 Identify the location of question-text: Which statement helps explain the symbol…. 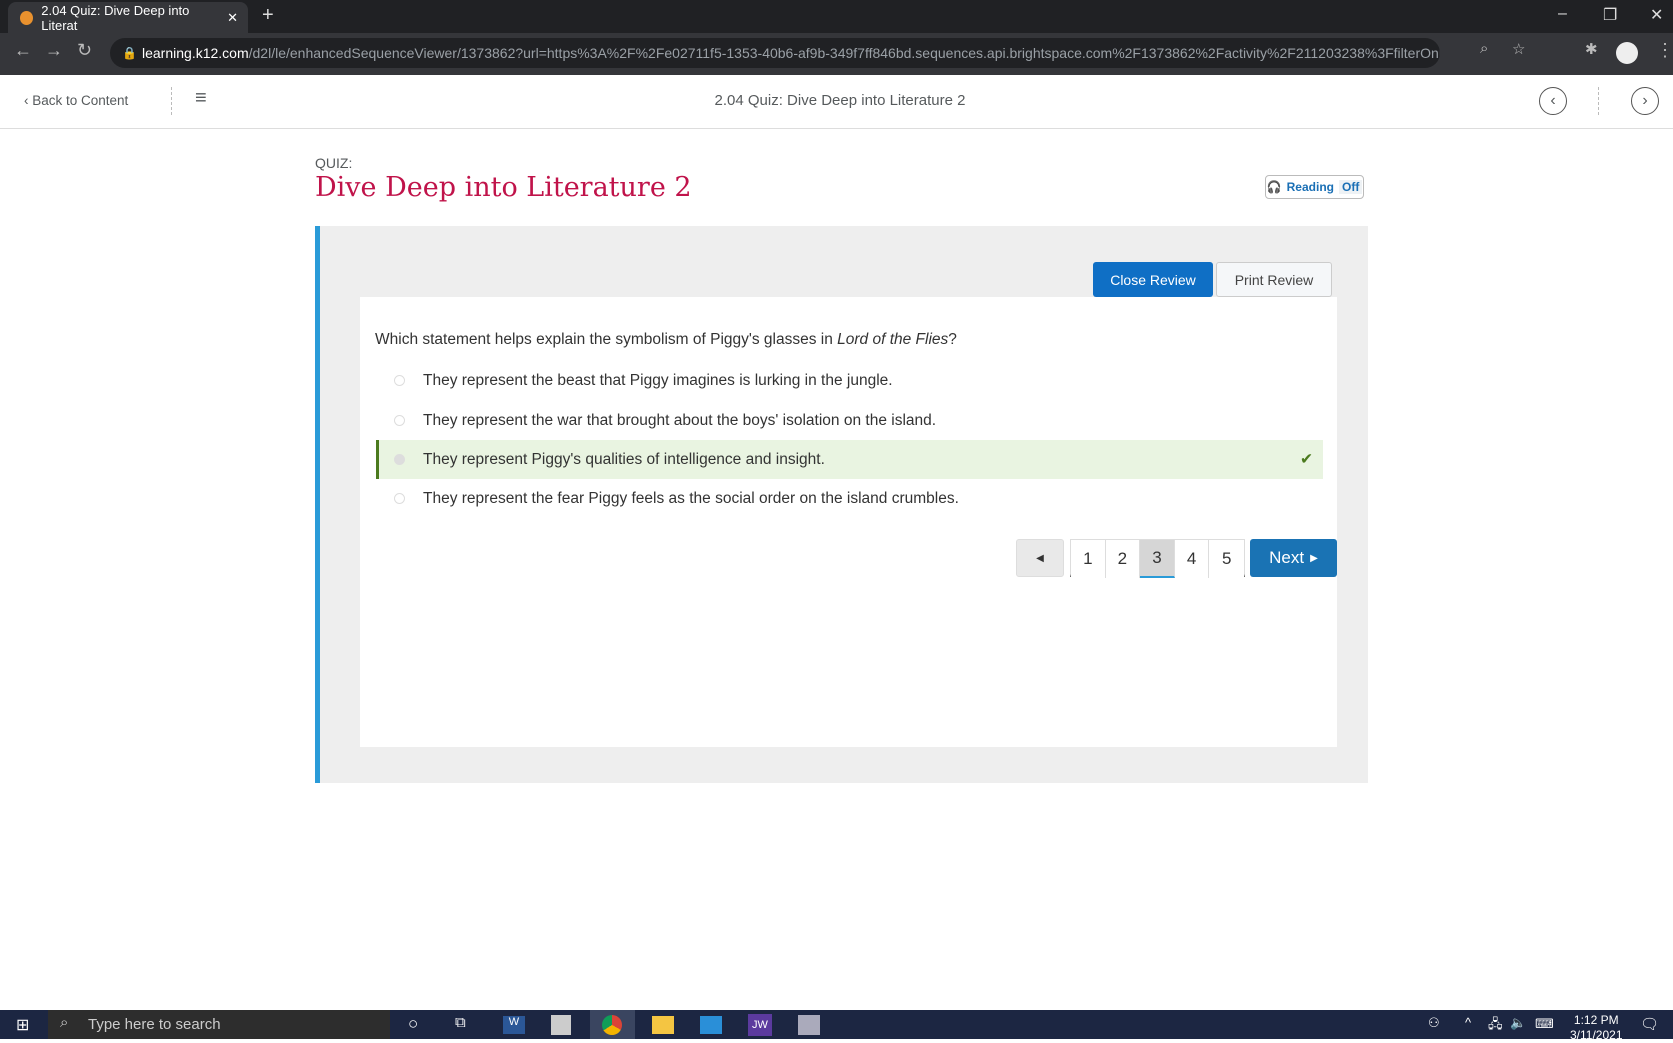
(666, 339).